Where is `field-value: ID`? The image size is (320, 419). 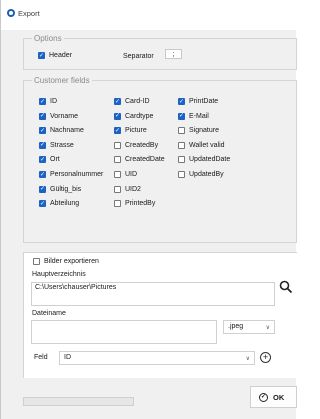
field-value: ID is located at coordinates (67, 357).